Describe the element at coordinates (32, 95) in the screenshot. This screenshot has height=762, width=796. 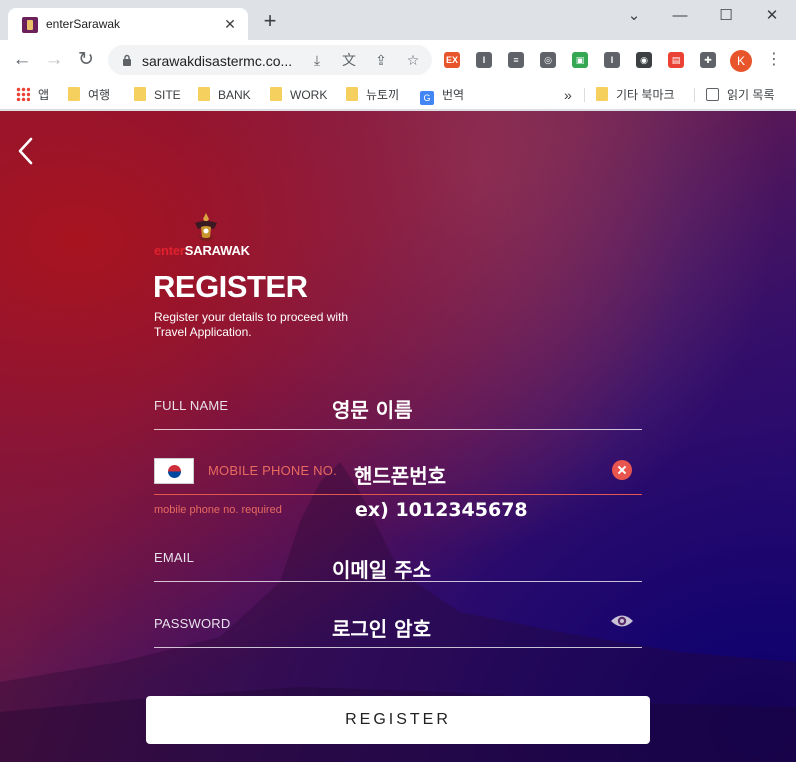
I see `bookmark-apps: 앱` at that location.